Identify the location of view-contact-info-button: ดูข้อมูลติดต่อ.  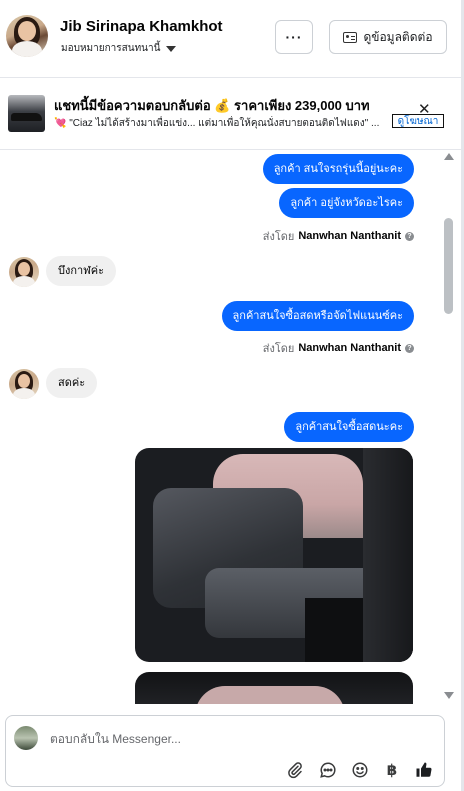
(388, 37).